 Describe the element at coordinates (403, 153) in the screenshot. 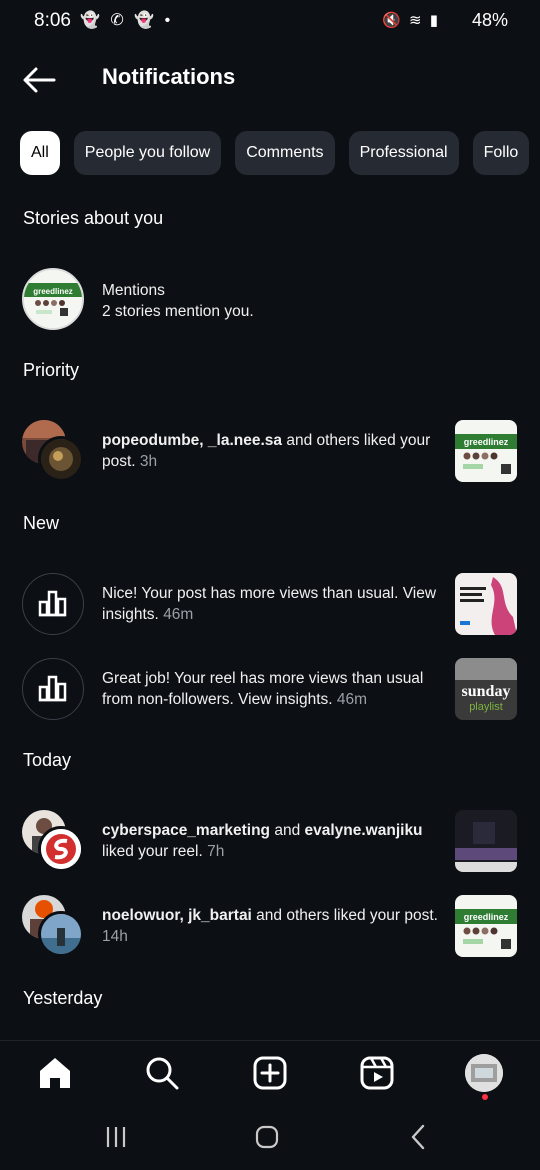

I see `filter-professional: Professional` at that location.